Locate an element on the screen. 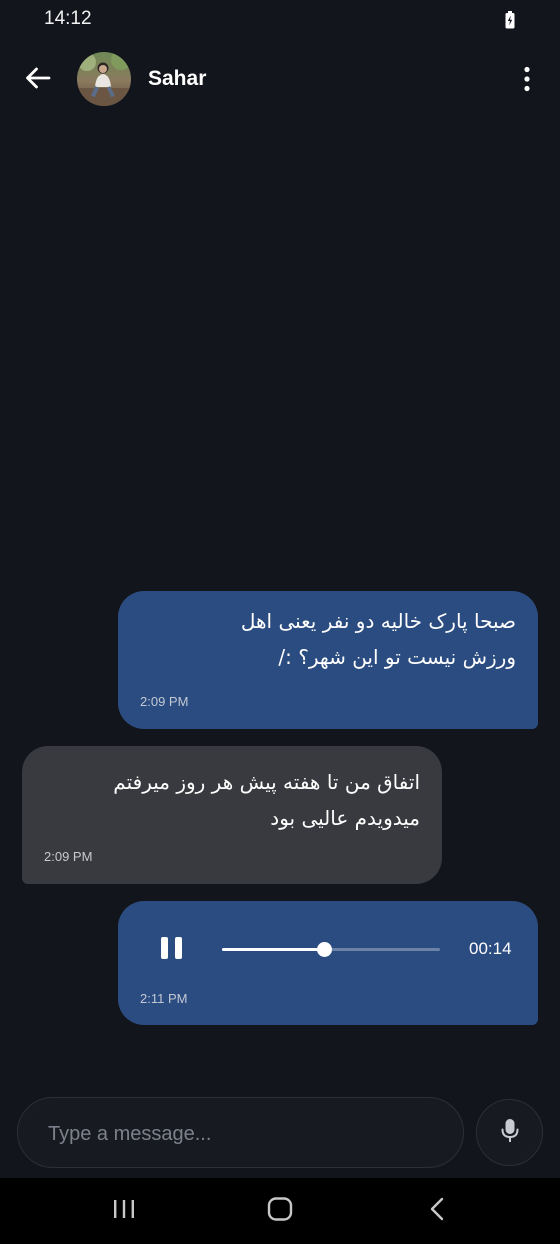  battery-charging-icon is located at coordinates (510, 20).